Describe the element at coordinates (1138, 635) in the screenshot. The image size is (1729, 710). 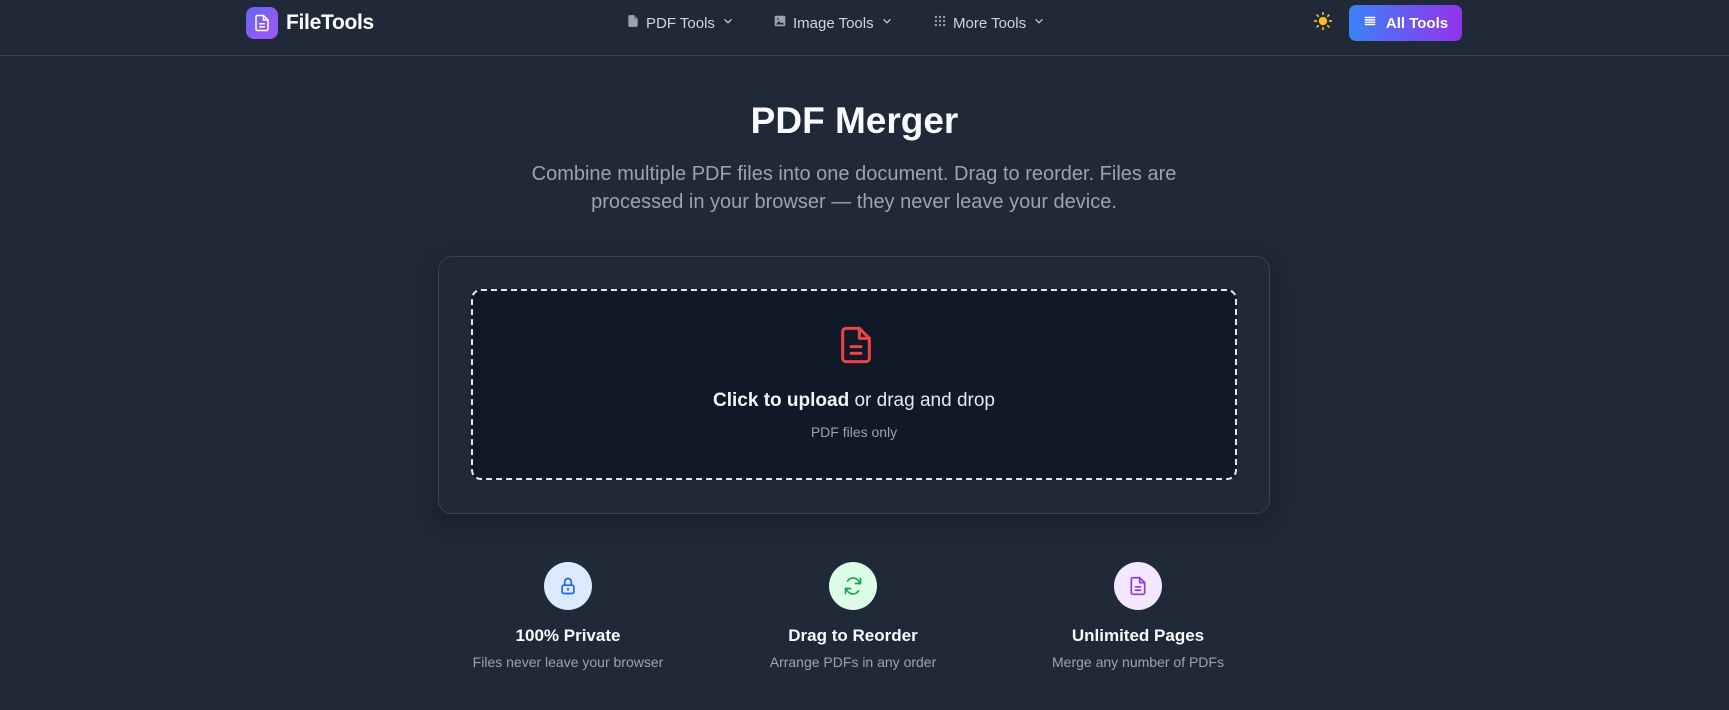
I see `feature-title: Unlimited Pages` at that location.